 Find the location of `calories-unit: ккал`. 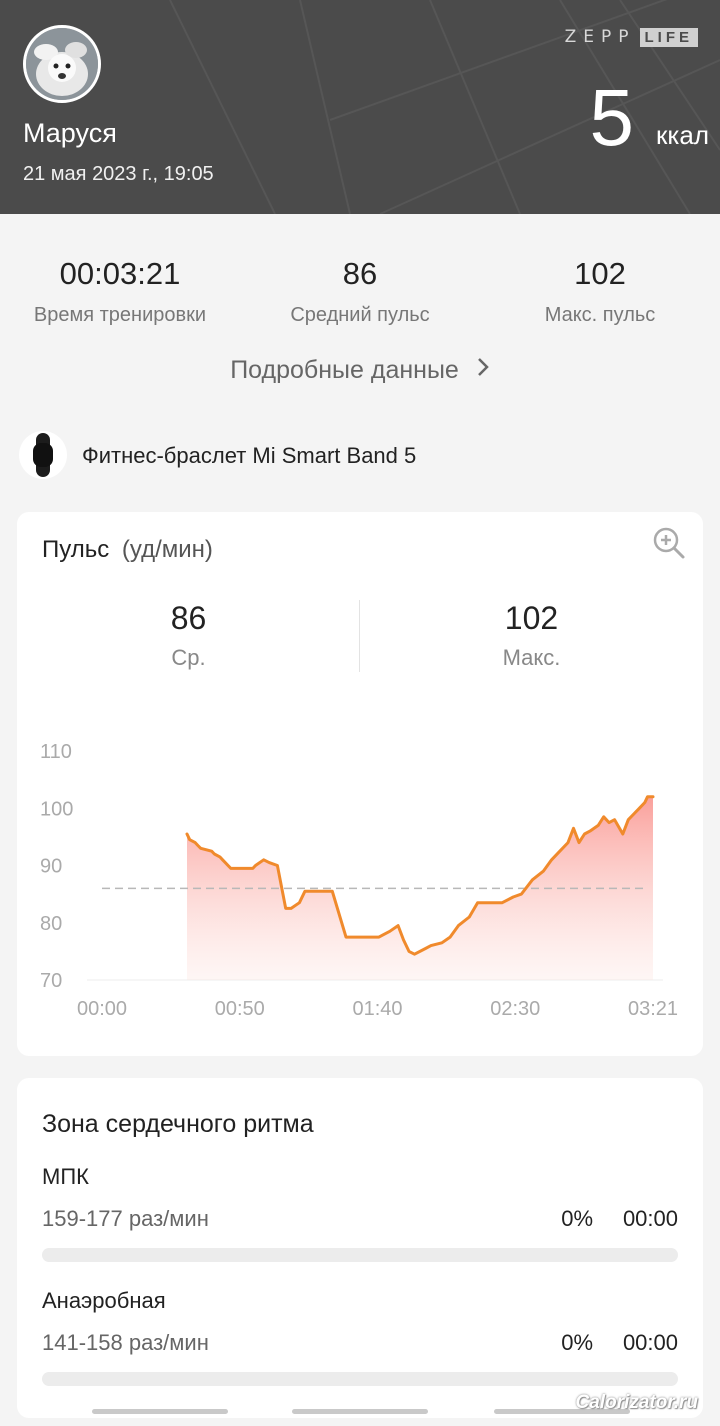

calories-unit: ккал is located at coordinates (682, 135).